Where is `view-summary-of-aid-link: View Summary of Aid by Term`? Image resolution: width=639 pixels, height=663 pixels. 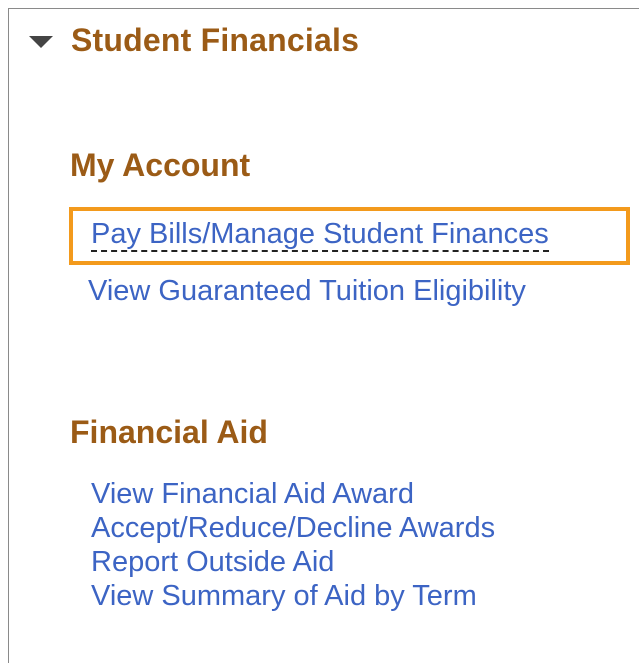
view-summary-of-aid-link: View Summary of Aid by Term is located at coordinates (284, 596).